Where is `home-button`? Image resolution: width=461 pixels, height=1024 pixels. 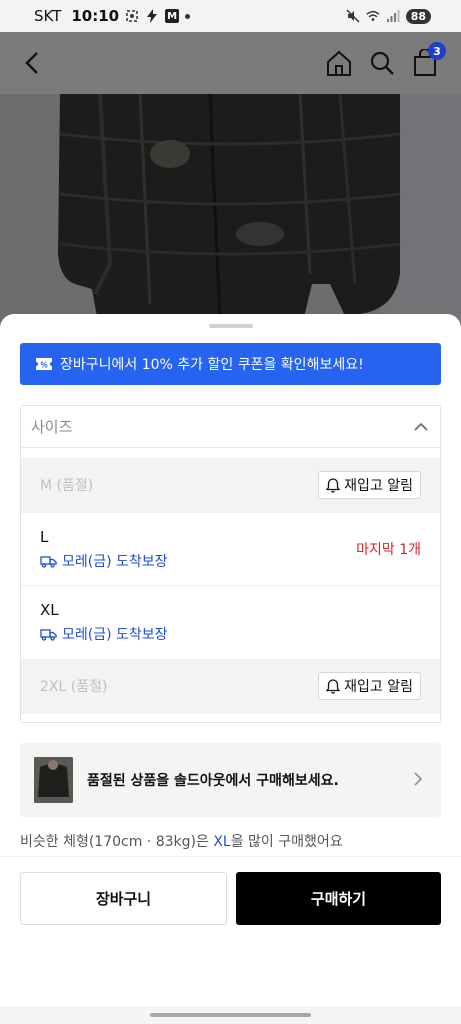 home-button is located at coordinates (339, 63).